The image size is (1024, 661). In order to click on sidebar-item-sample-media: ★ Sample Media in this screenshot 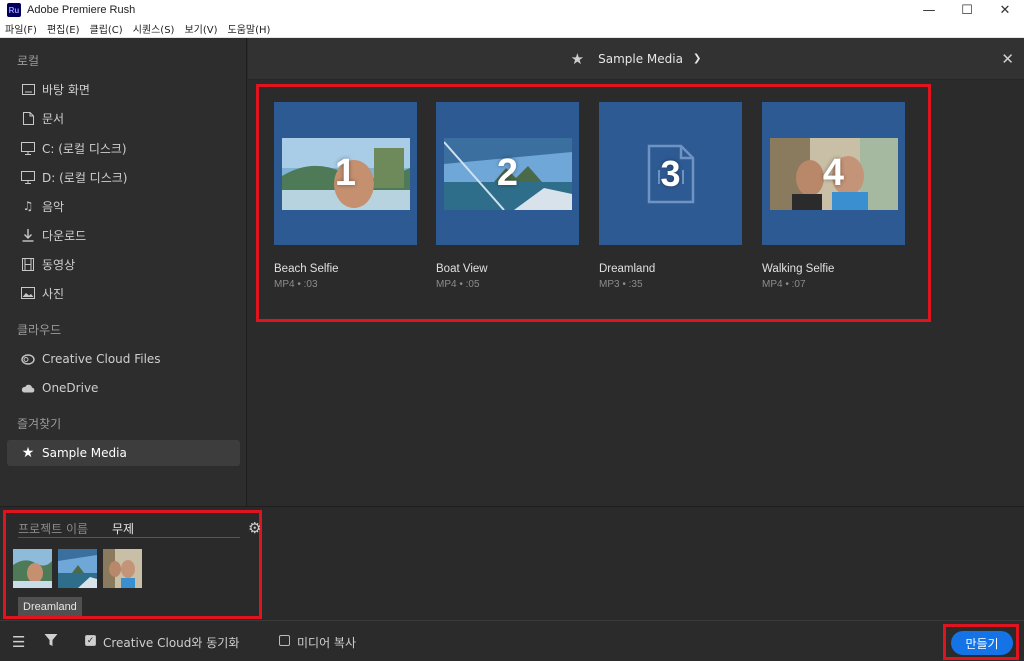, I will do `click(123, 453)`.